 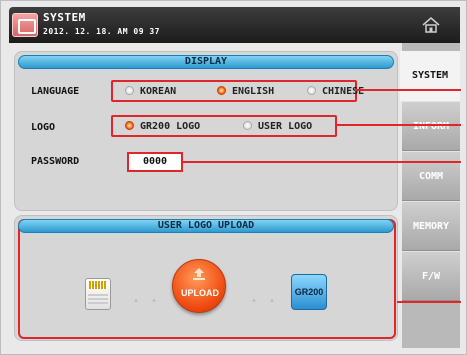 I want to click on home-icon, so click(x=431, y=25).